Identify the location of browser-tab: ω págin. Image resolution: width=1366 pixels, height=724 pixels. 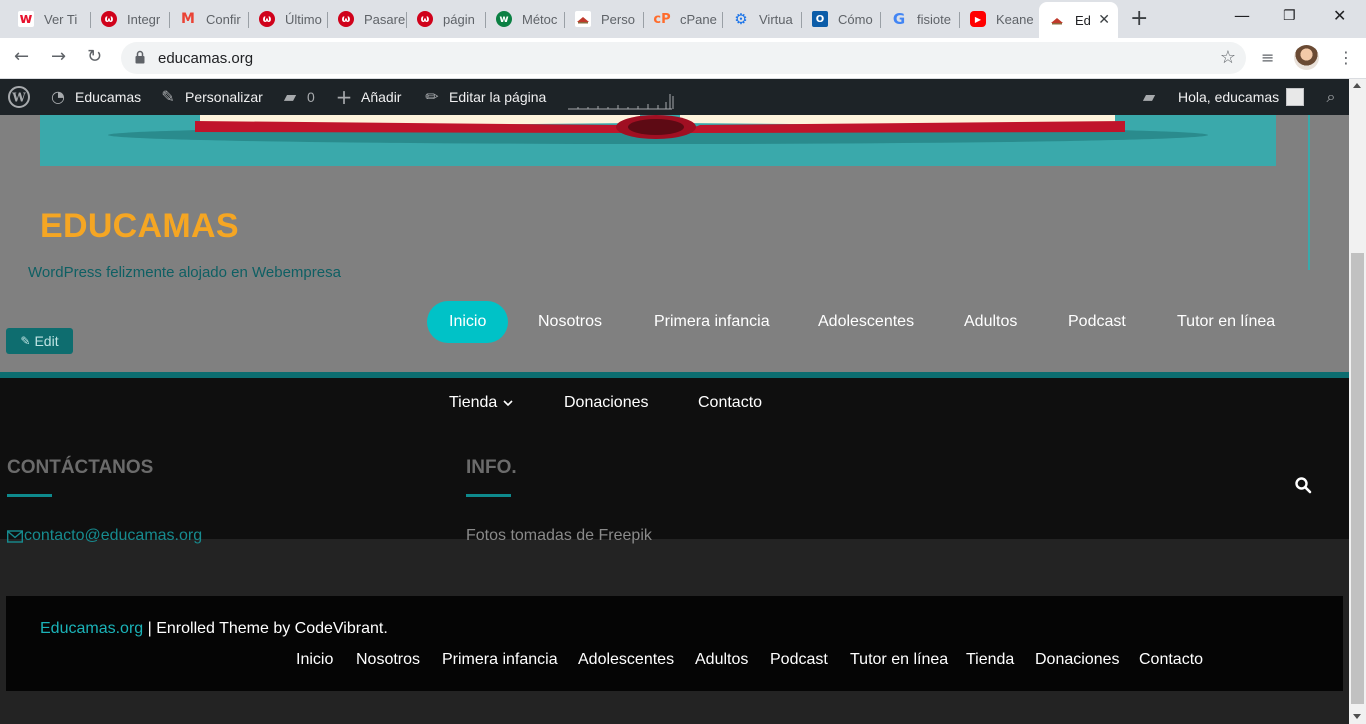
(446, 19).